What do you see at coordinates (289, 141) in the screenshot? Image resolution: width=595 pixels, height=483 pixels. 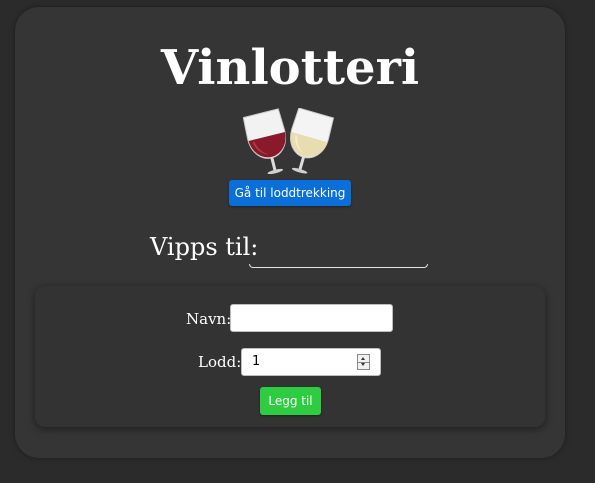 I see `wine-glasses-cheers-icon` at bounding box center [289, 141].